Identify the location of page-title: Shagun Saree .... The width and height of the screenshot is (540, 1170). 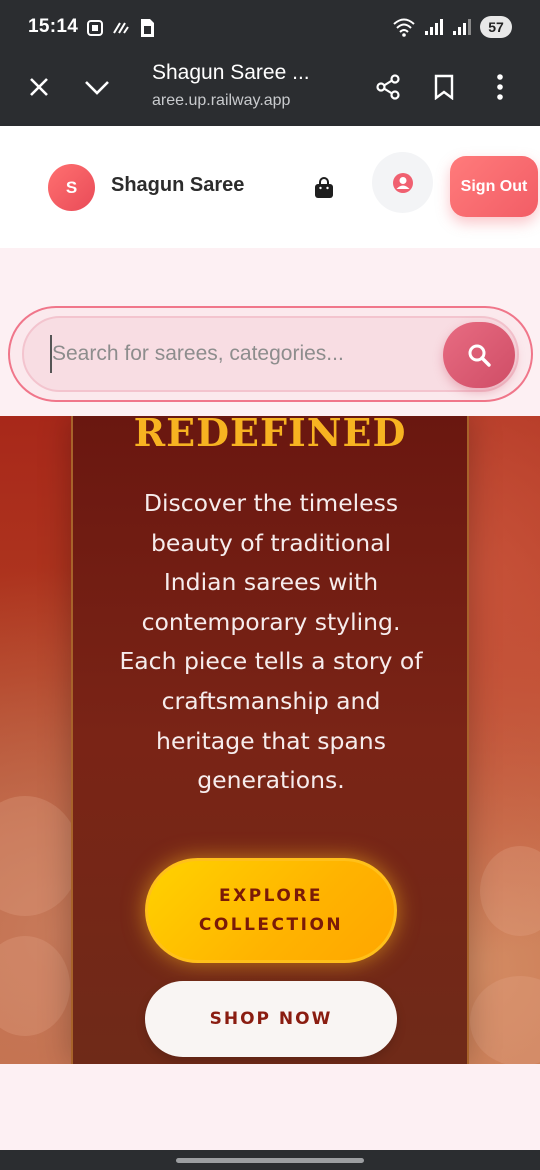
(231, 72).